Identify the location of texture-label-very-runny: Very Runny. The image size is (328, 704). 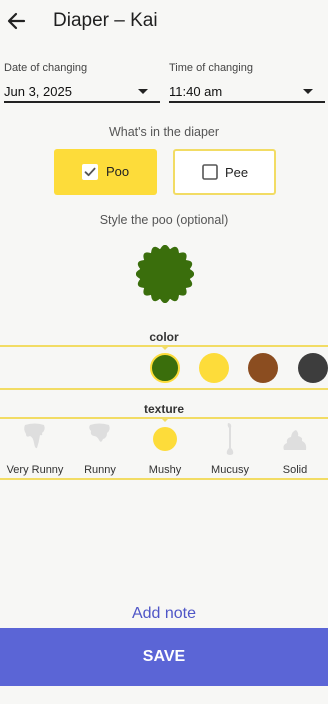
(35, 470).